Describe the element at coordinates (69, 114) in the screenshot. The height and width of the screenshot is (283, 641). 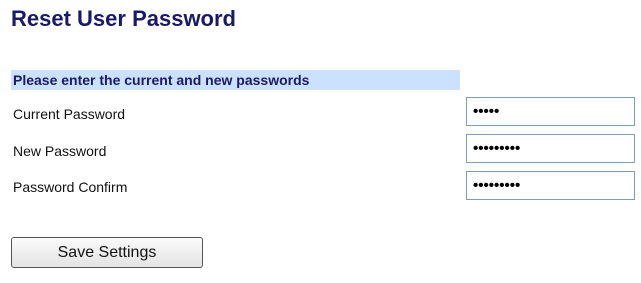
I see `current-password-label: Current Password` at that location.